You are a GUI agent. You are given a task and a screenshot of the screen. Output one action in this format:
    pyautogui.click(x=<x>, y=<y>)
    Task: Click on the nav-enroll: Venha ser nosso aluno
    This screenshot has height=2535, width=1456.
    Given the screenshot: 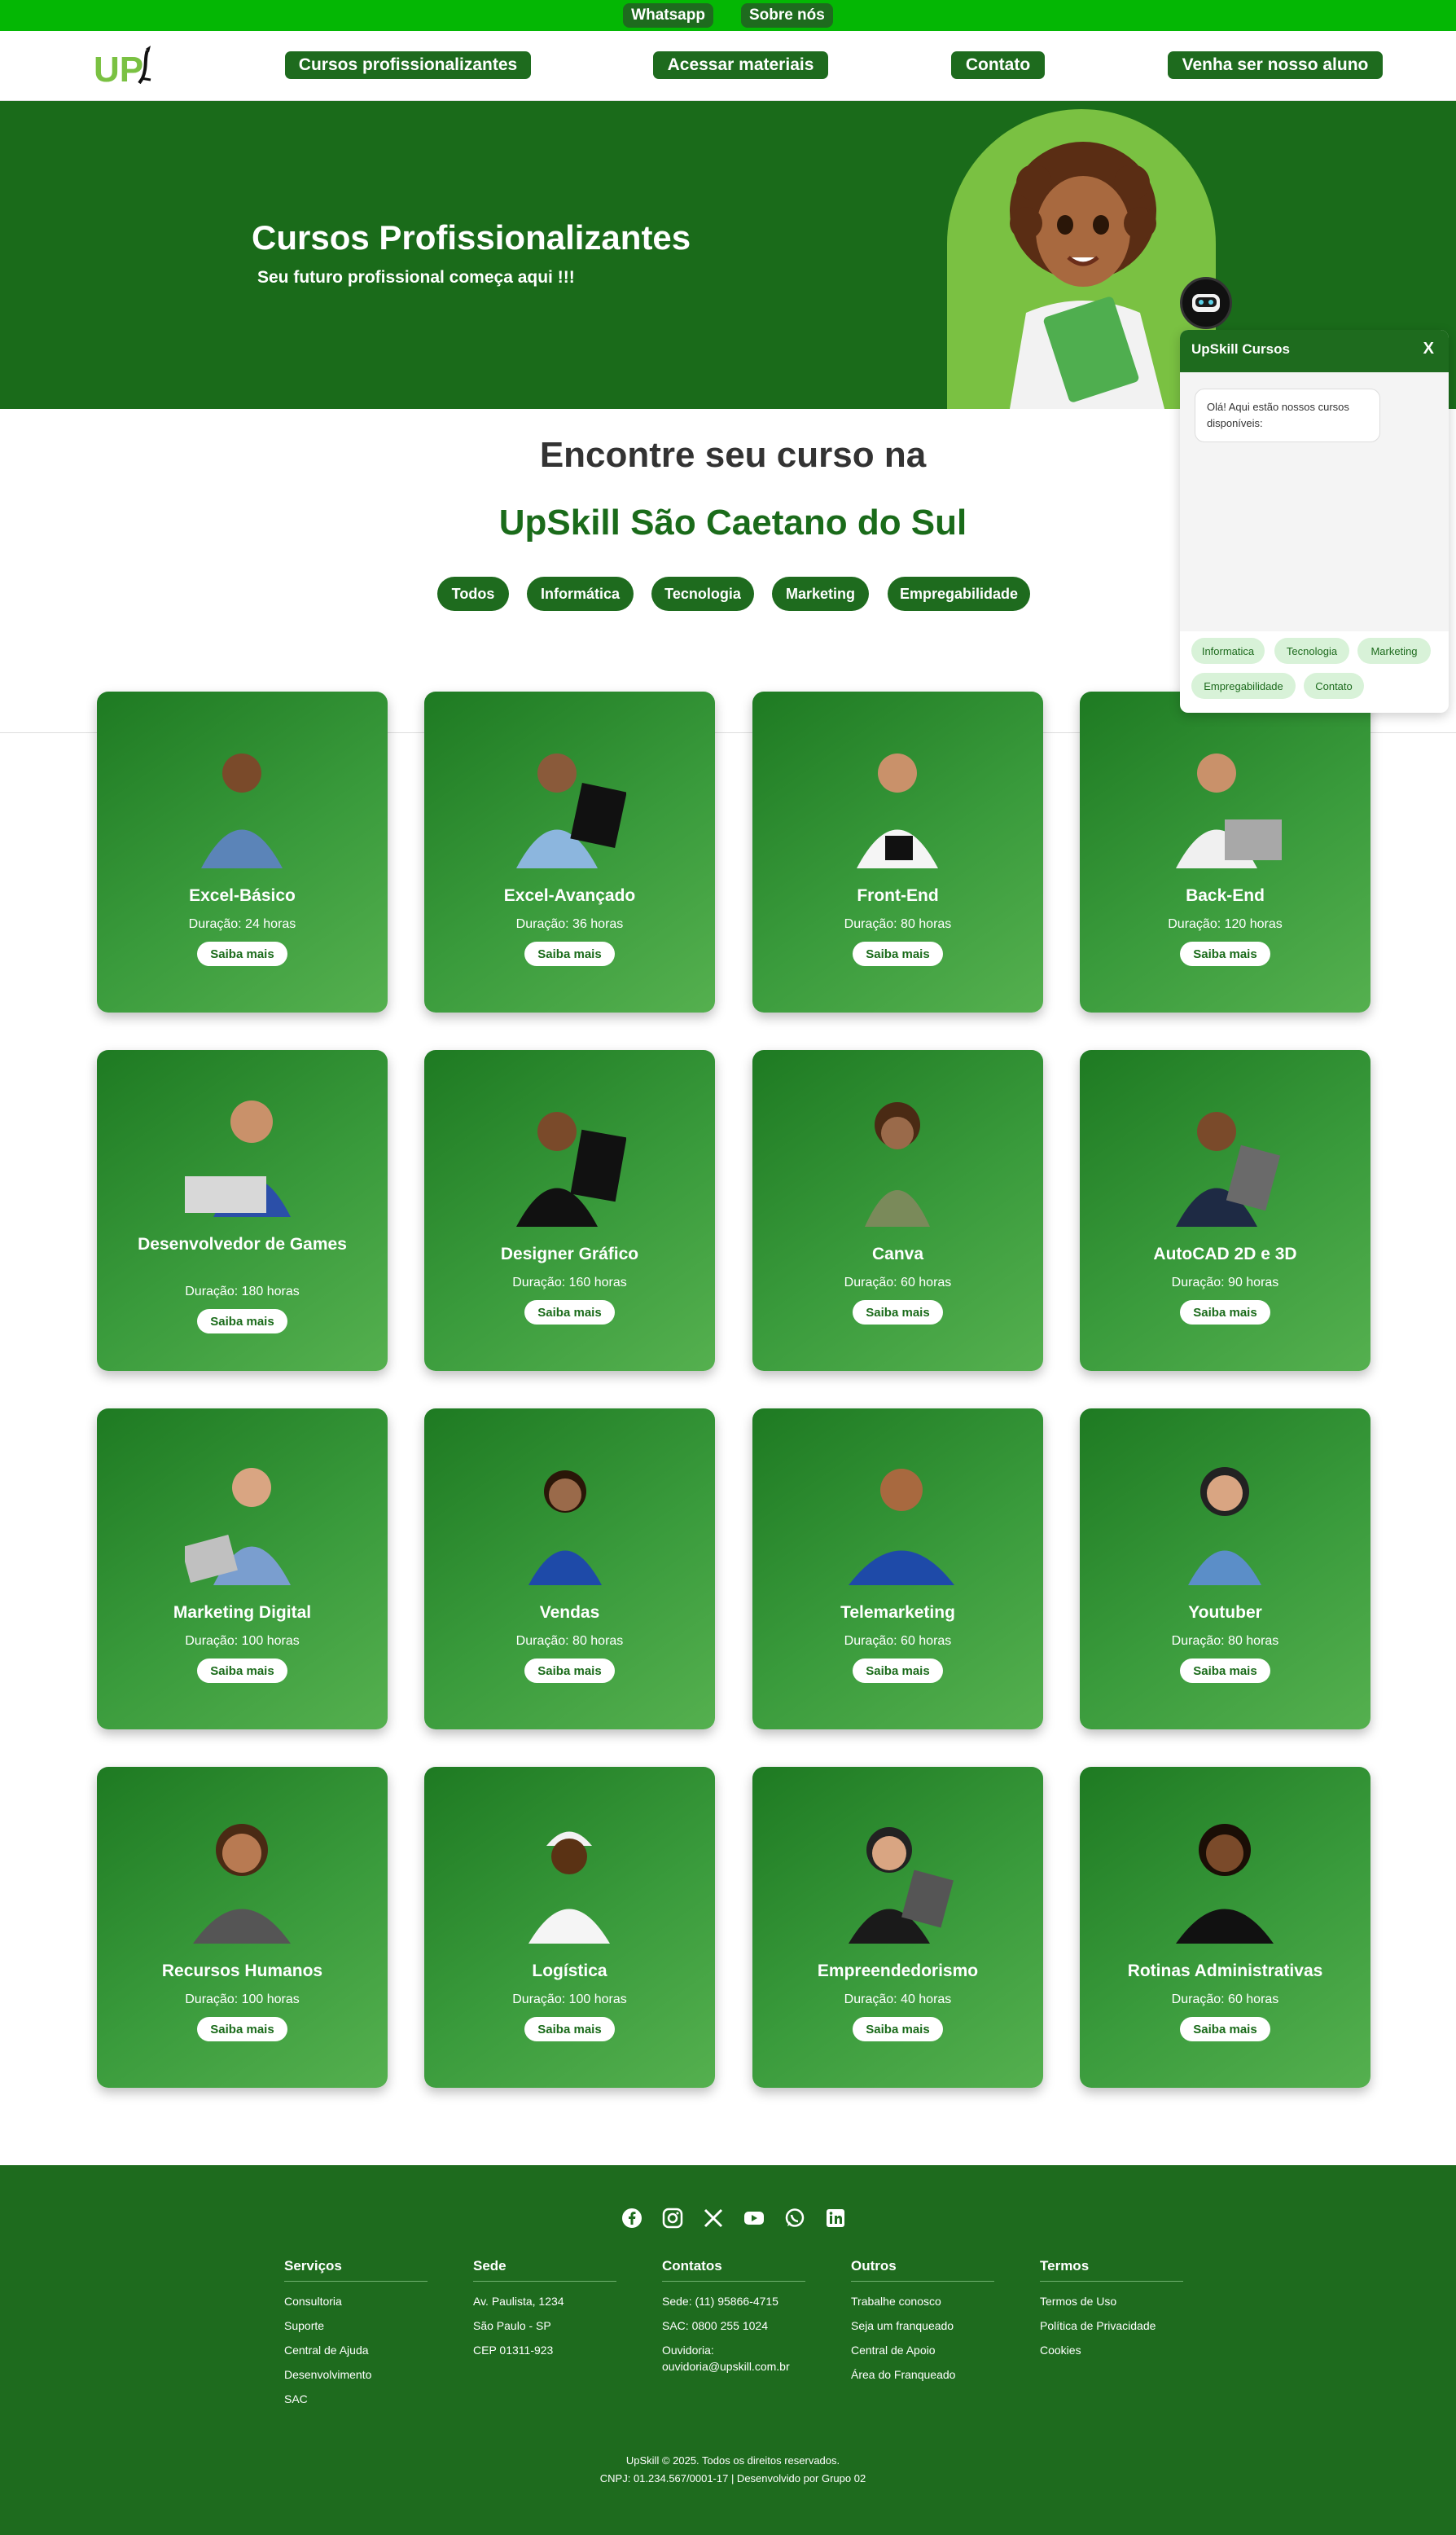 What is the action you would take?
    pyautogui.click(x=1275, y=65)
    